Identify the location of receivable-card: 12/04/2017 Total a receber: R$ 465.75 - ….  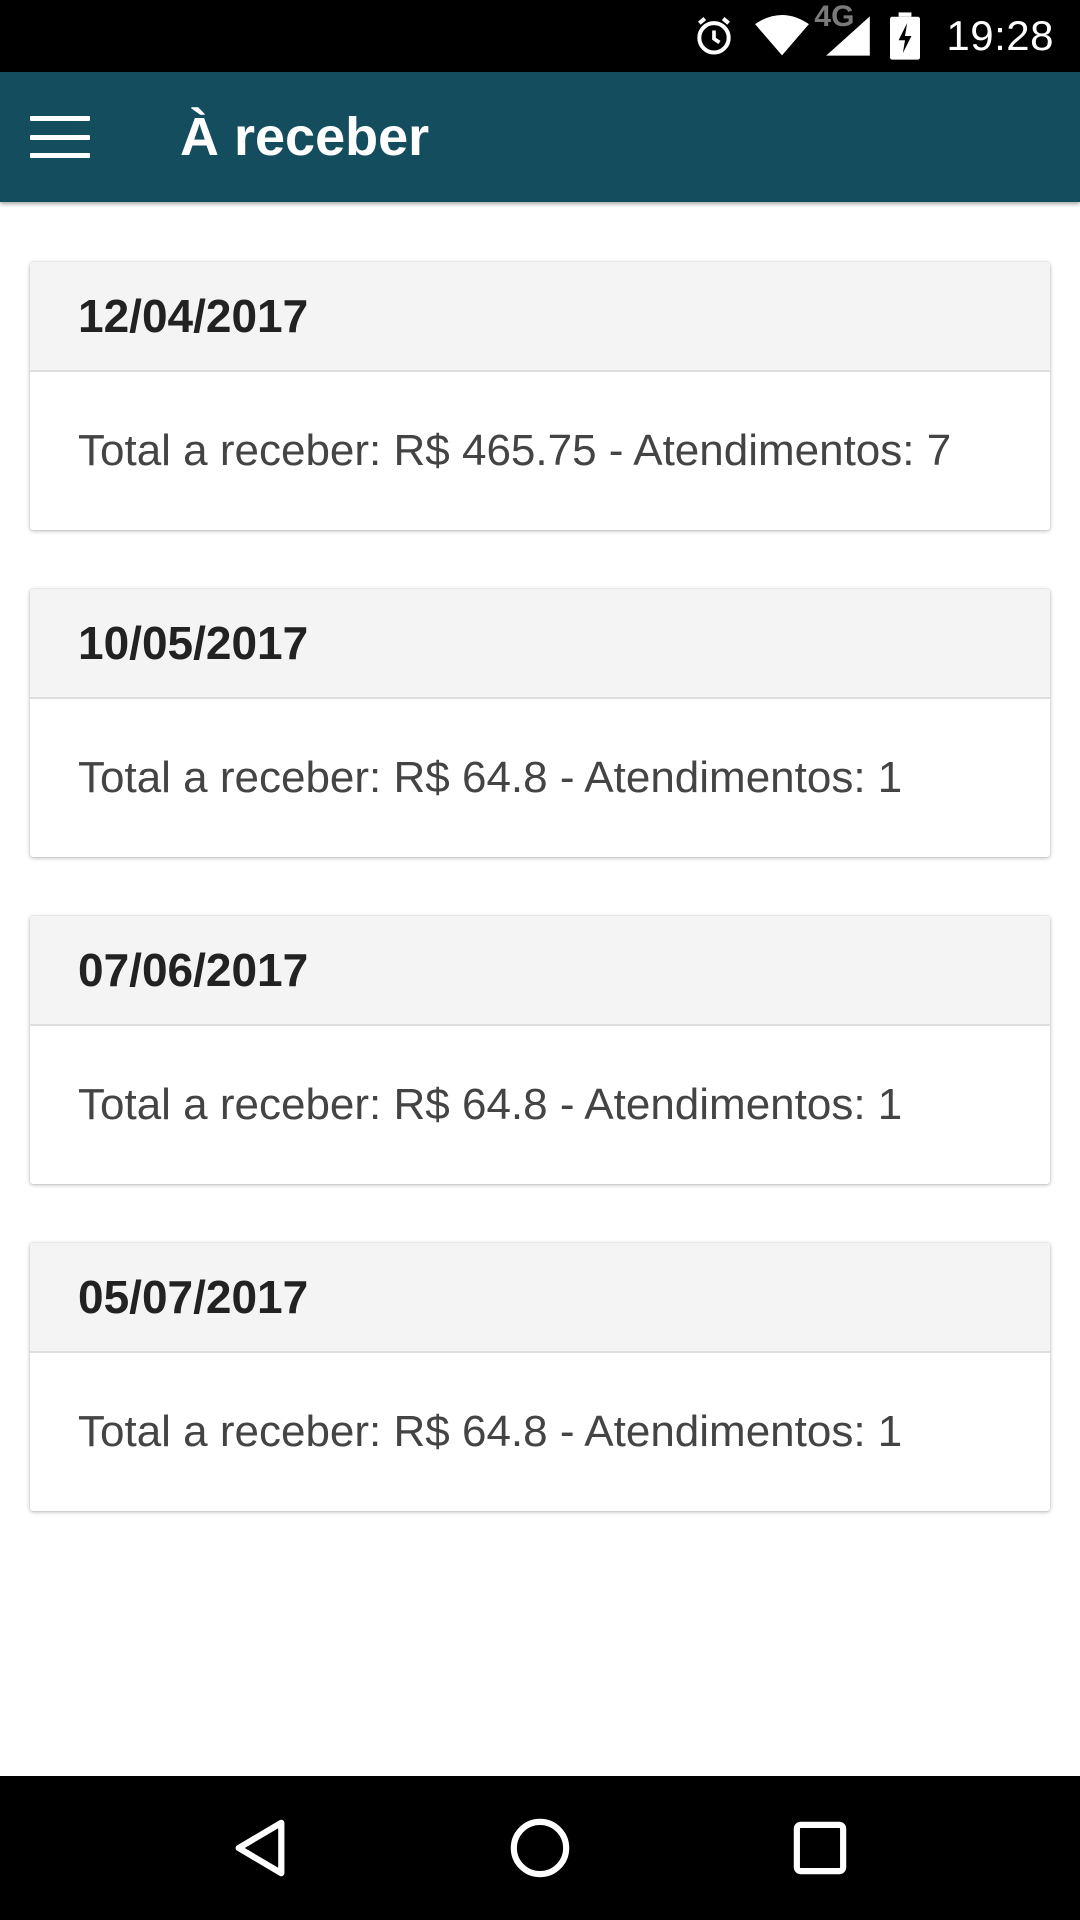
(540, 396).